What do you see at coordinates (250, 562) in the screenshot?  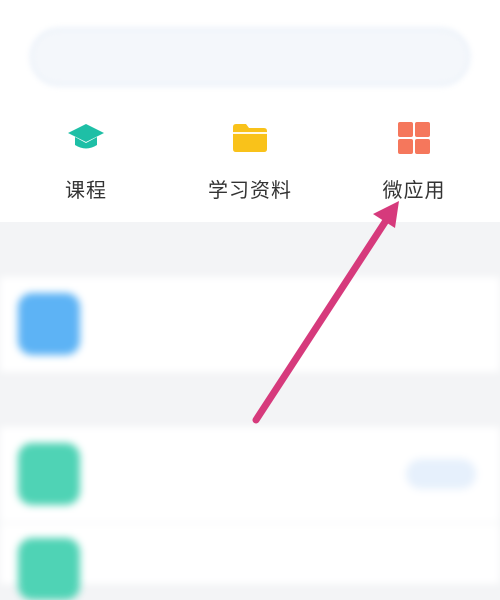 I see `app-row` at bounding box center [250, 562].